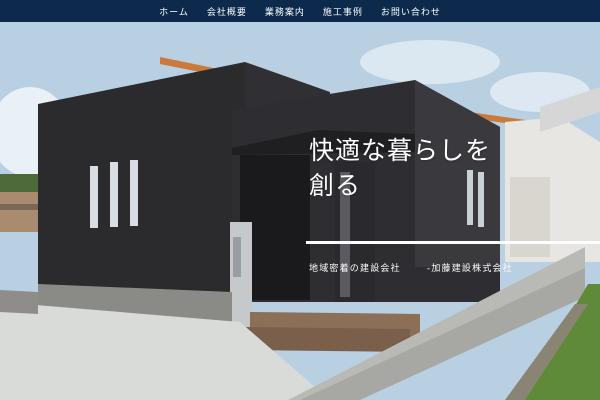 Image resolution: width=600 pixels, height=400 pixels. Describe the element at coordinates (174, 11) in the screenshot. I see `nav-item-home: ホーム` at that location.